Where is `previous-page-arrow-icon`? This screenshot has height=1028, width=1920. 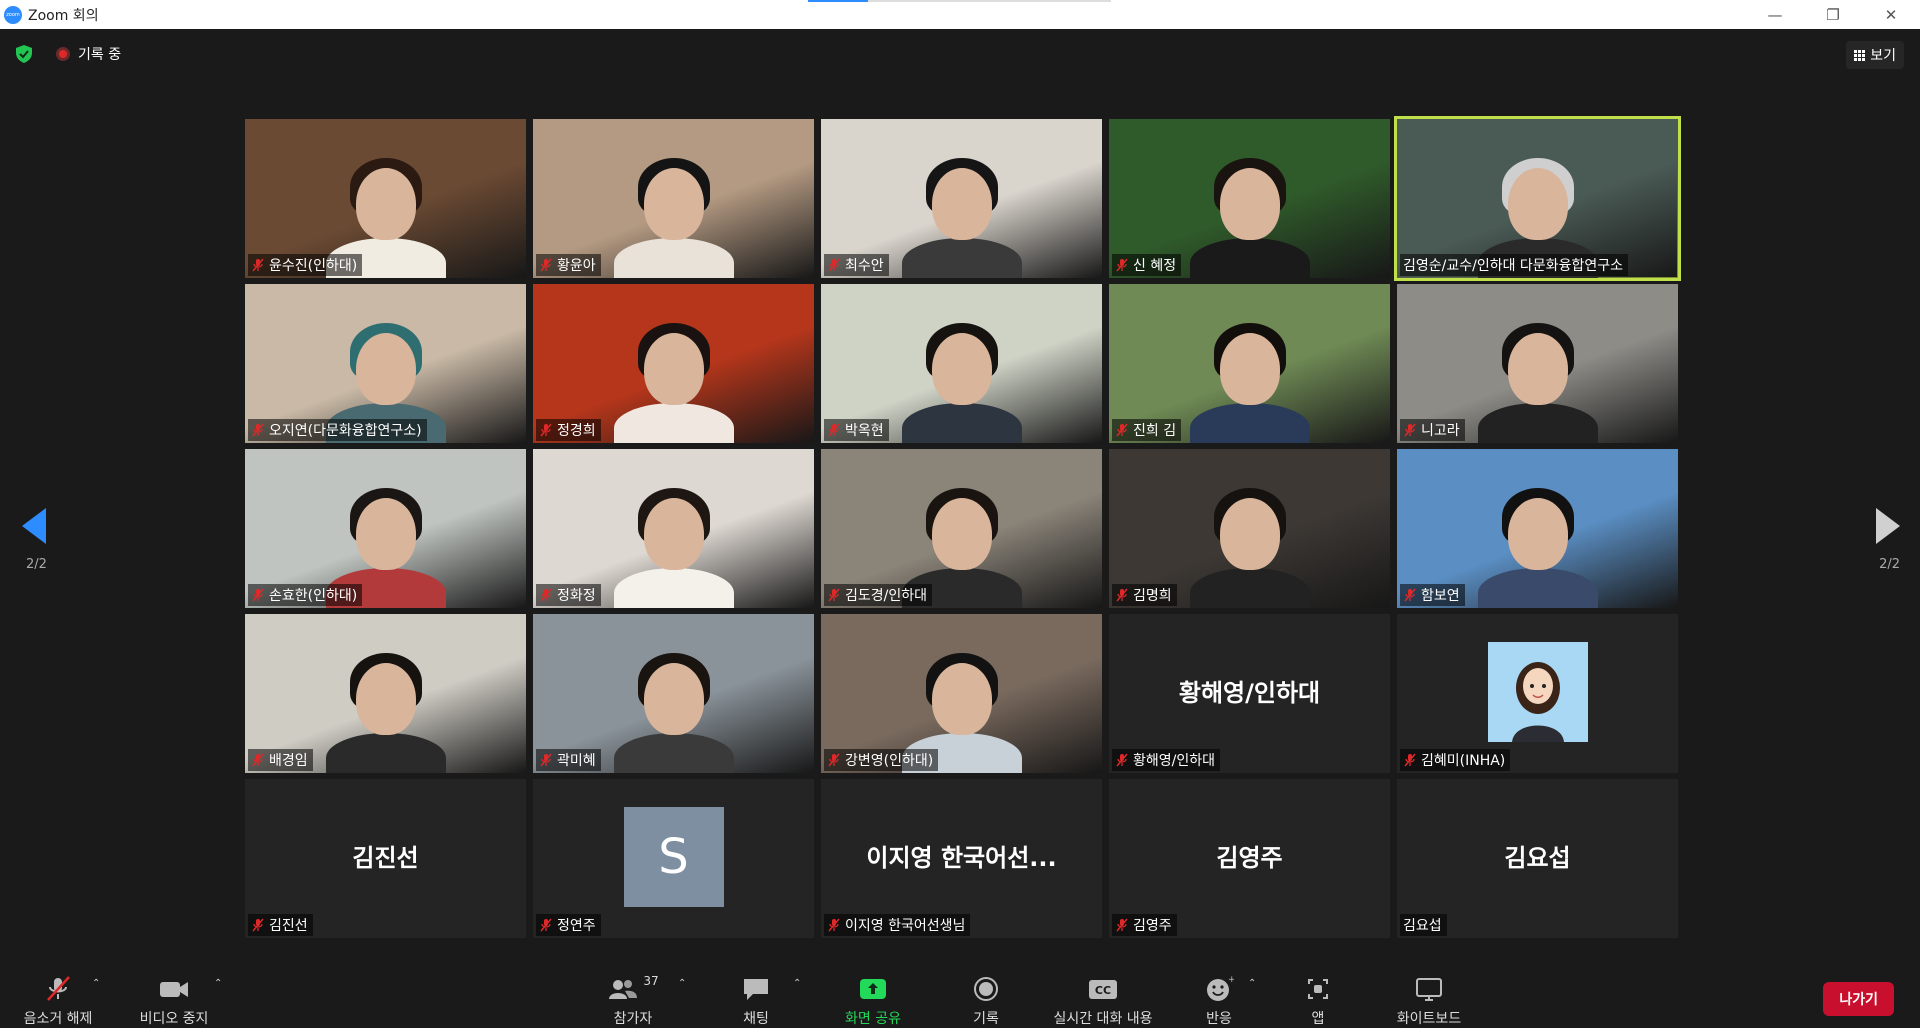 previous-page-arrow-icon is located at coordinates (34, 526).